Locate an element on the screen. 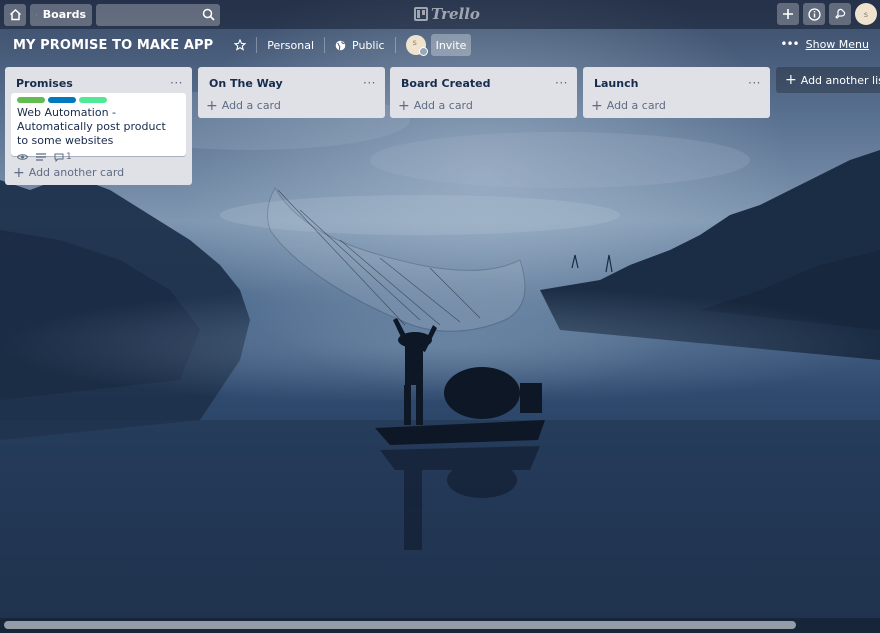 Image resolution: width=880 pixels, height=633 pixels. list-header: Launch ··· is located at coordinates (676, 80).